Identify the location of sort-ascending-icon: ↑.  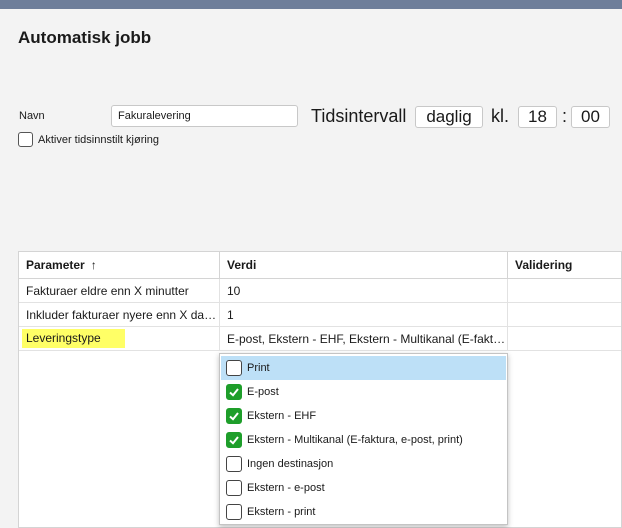
(93, 265).